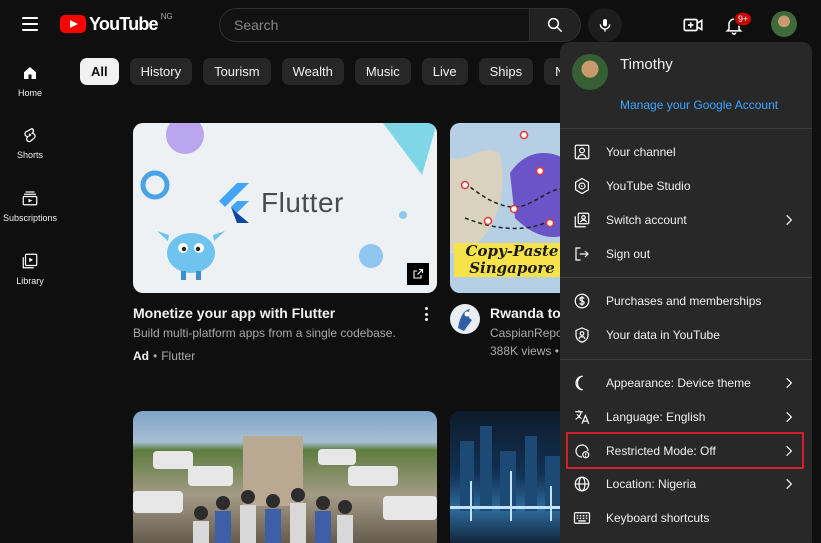  I want to click on menu-item-label: Your data in YouTube, so click(663, 335).